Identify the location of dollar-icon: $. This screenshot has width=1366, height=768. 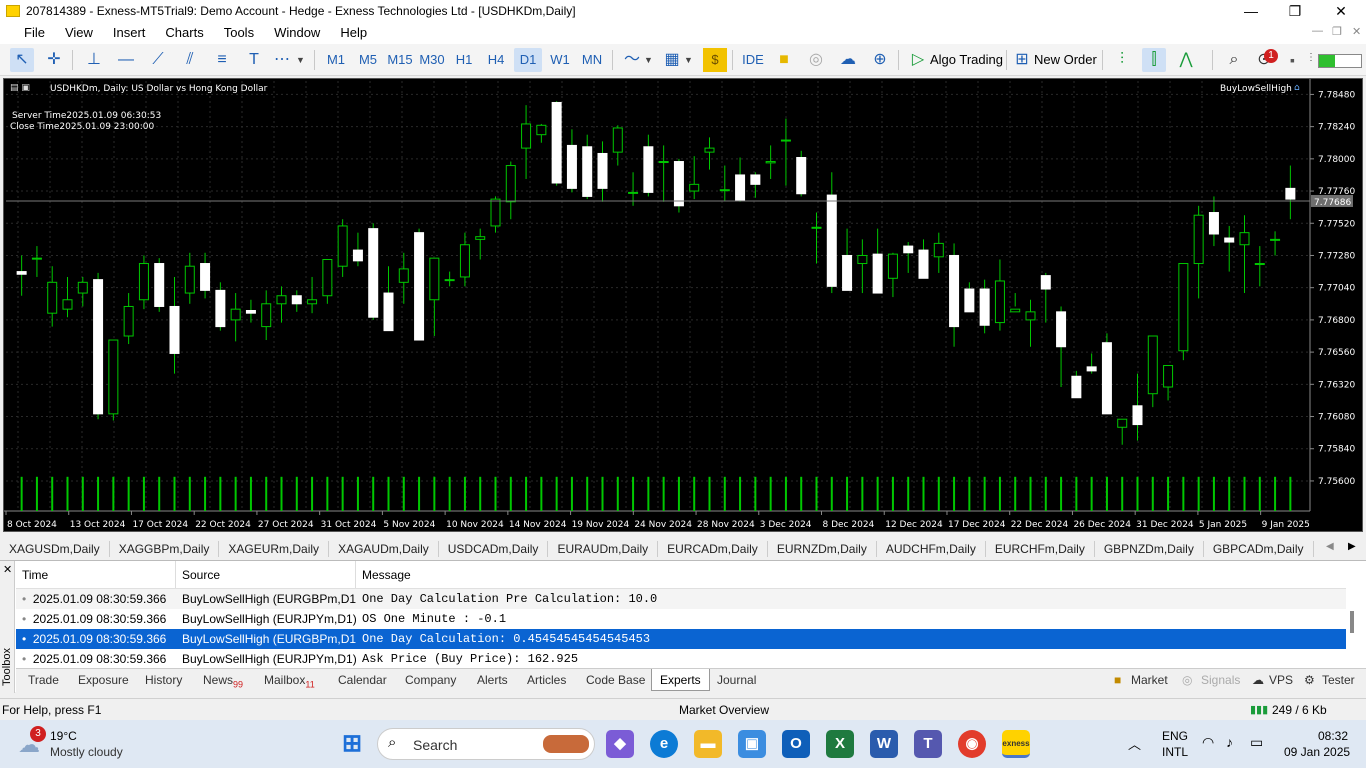
(715, 60).